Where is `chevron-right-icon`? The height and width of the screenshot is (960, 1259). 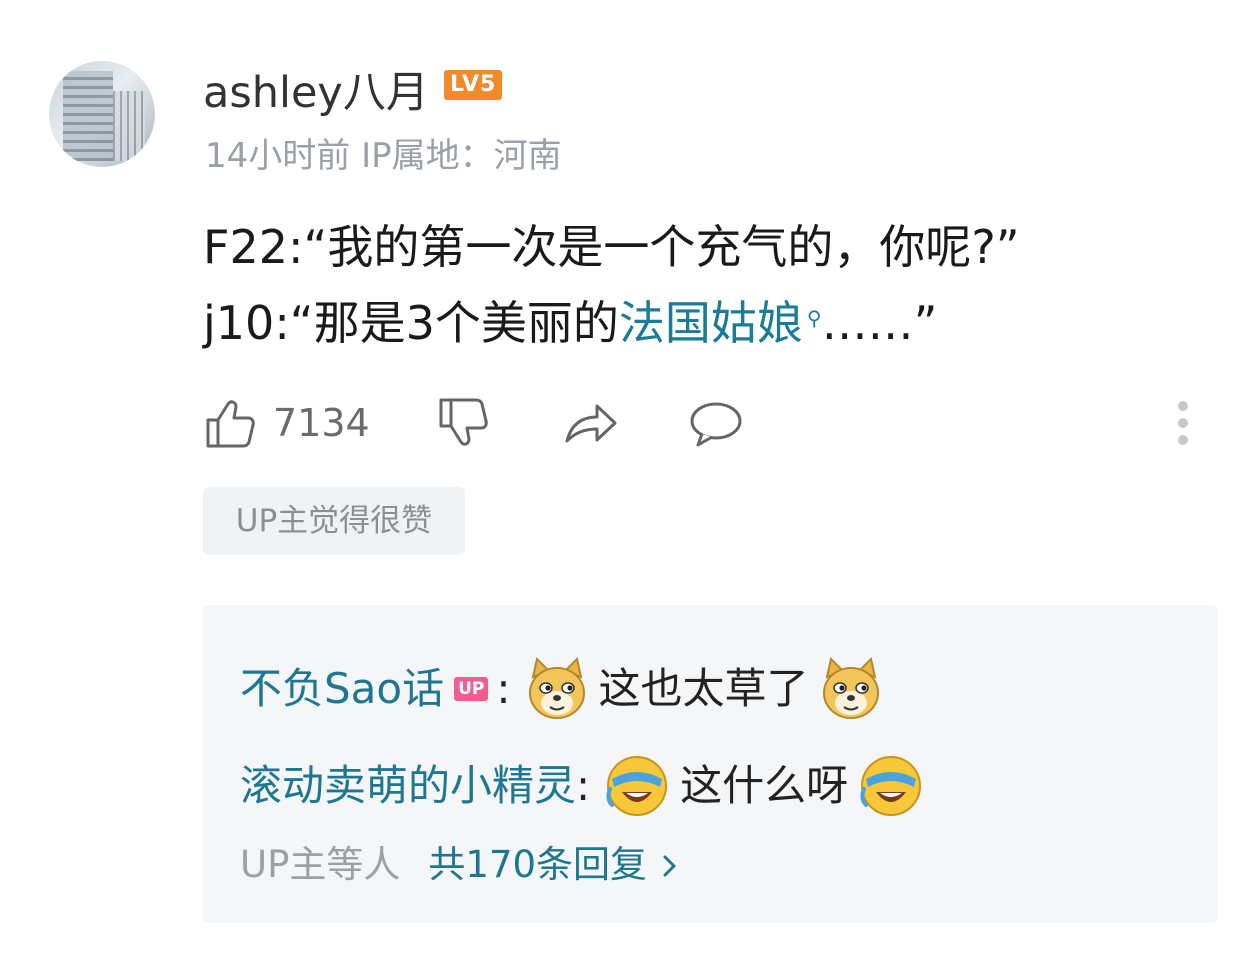 chevron-right-icon is located at coordinates (670, 866).